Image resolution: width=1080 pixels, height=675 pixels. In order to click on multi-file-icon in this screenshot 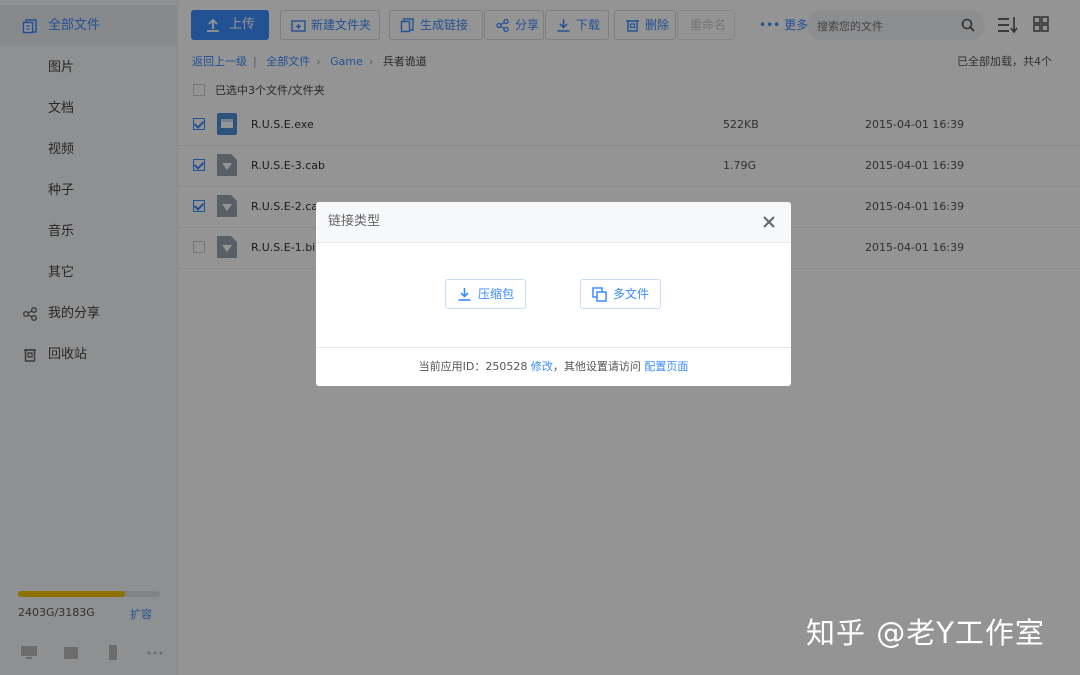, I will do `click(599, 294)`.